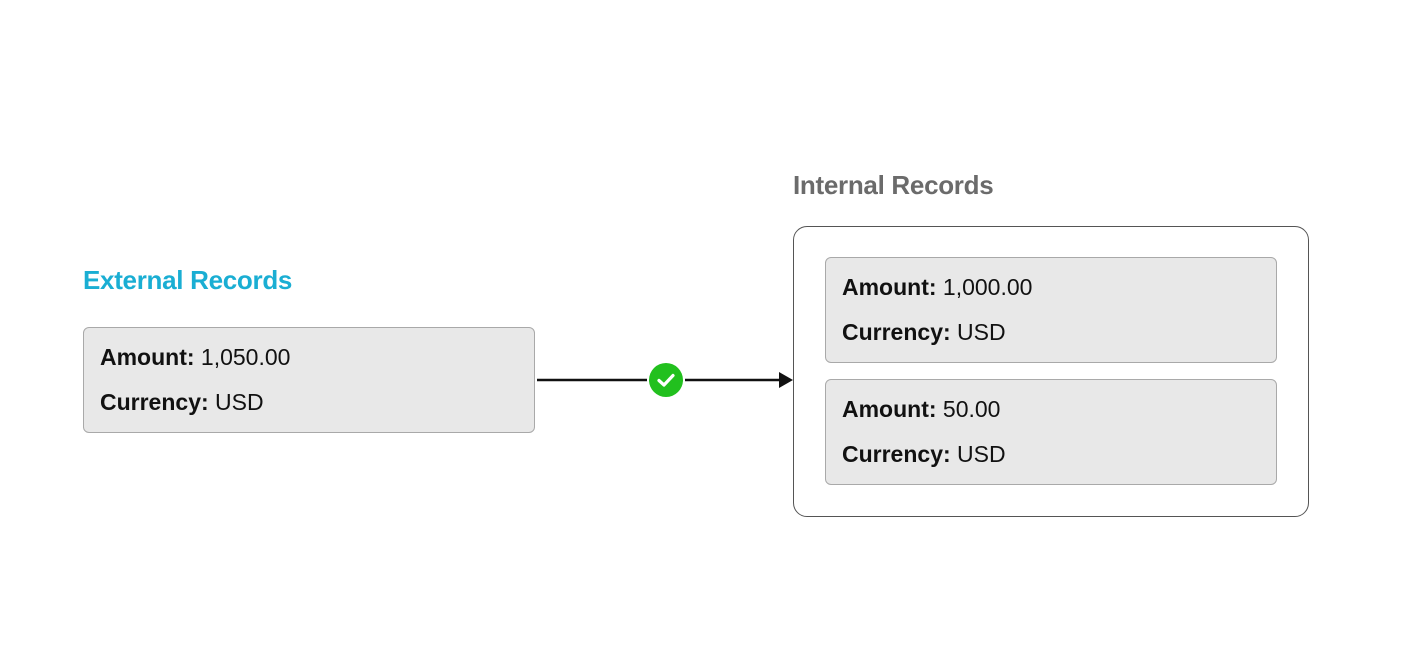  Describe the element at coordinates (1051, 310) in the screenshot. I see `internal-record-card: Amount: 1,000.00 Currency: USD` at that location.